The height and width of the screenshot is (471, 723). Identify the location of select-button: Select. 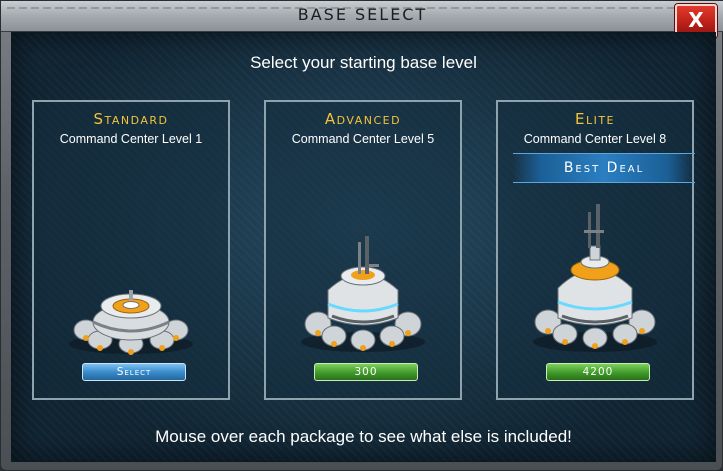
(134, 372).